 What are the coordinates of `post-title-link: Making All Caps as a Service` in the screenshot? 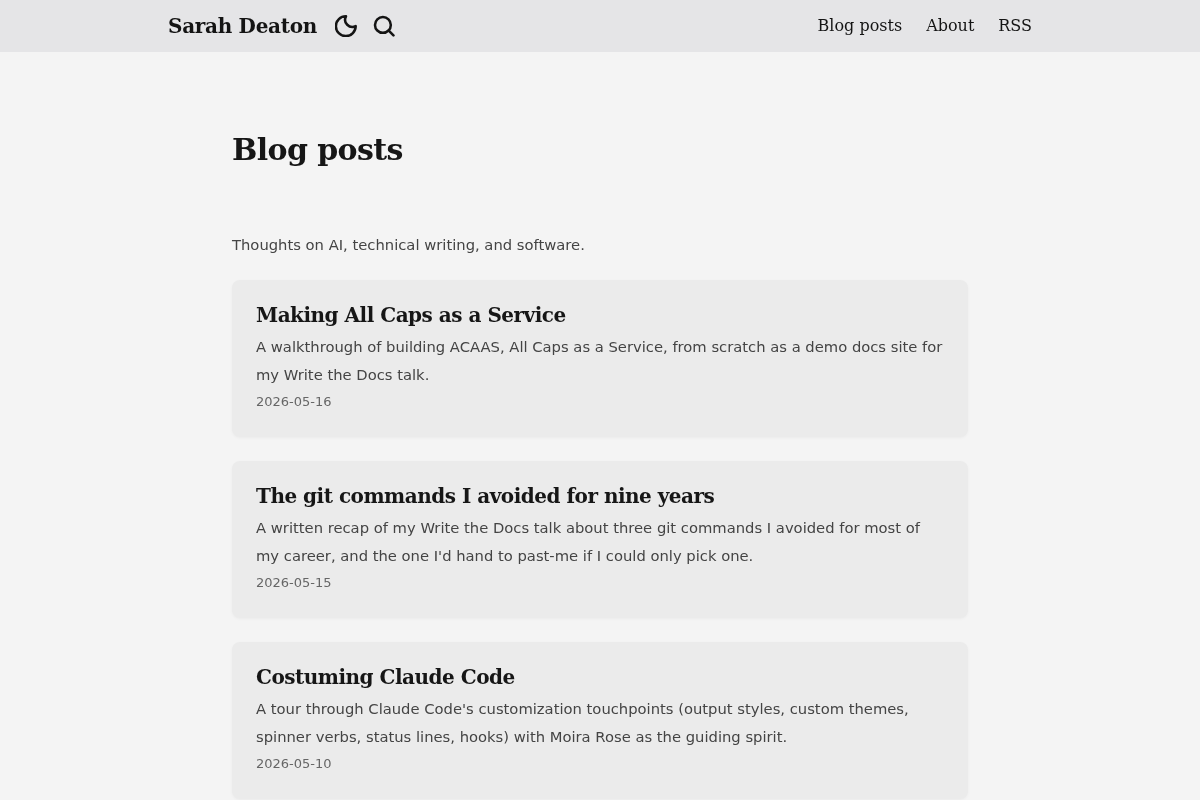 It's located at (411, 316).